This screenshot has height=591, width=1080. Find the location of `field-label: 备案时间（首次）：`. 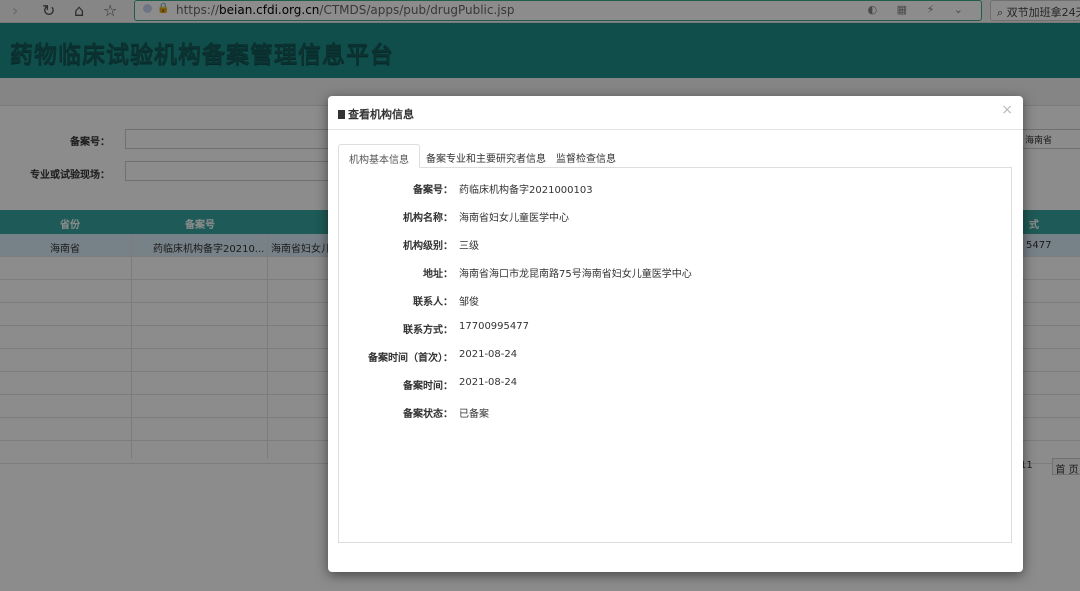

field-label: 备案时间（首次）： is located at coordinates (410, 358).